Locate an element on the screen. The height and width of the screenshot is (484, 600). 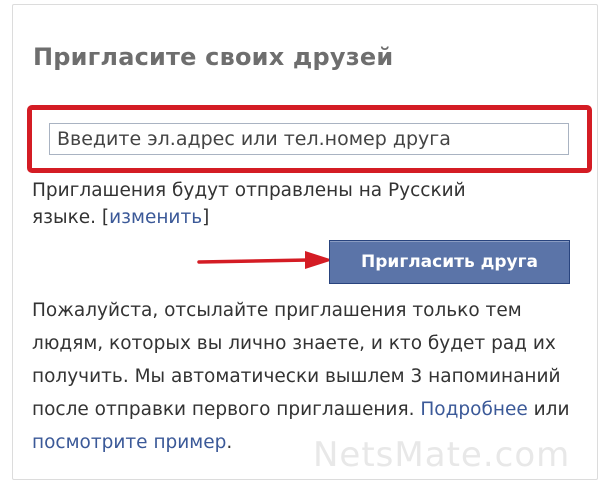
panel-title: Пригласите своих друзей is located at coordinates (213, 57).